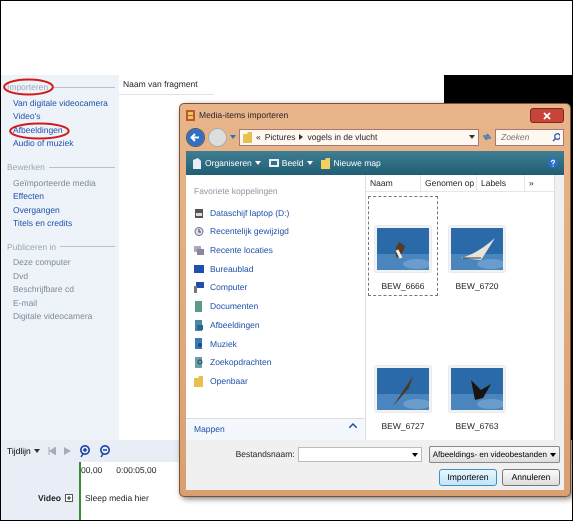  Describe the element at coordinates (63, 144) in the screenshot. I see `task-link: Audio of muziek` at that location.